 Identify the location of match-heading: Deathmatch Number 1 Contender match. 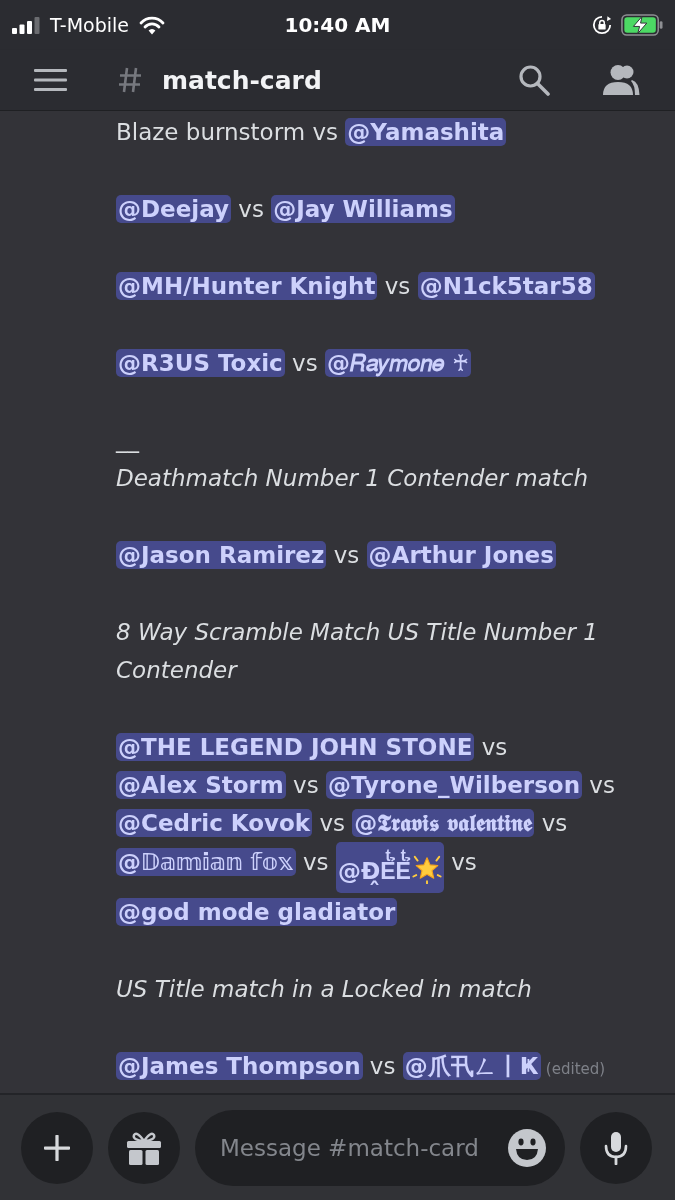
(352, 478).